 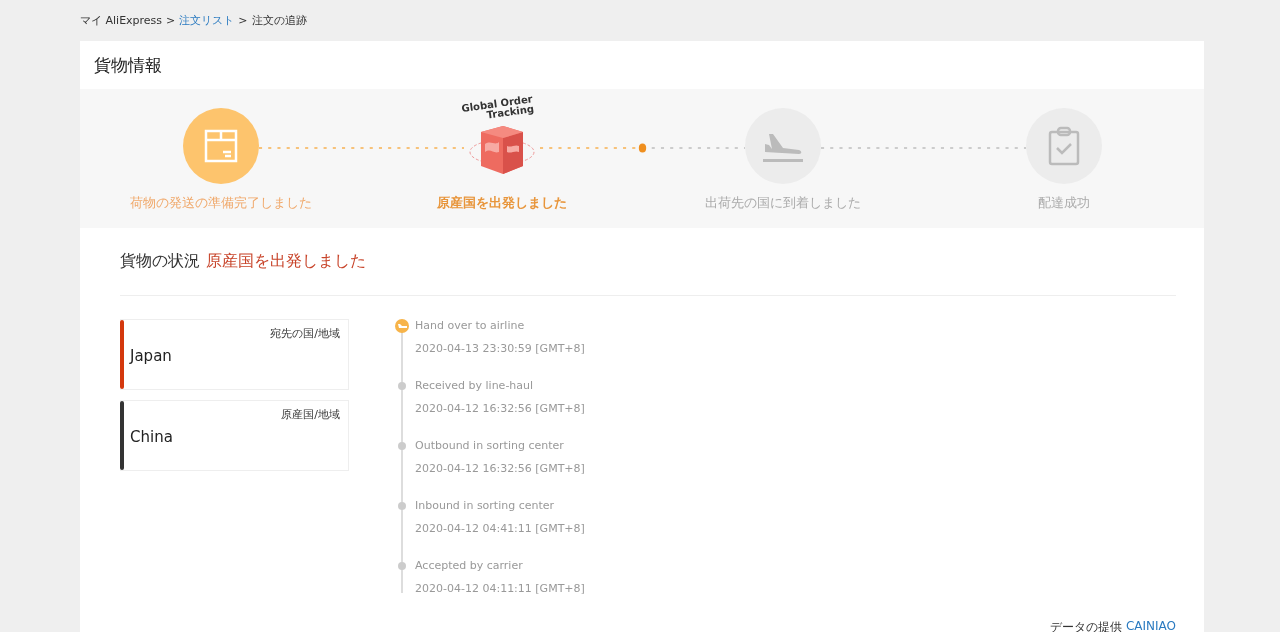 I want to click on footer-label: データの提供, so click(x=1085, y=625).